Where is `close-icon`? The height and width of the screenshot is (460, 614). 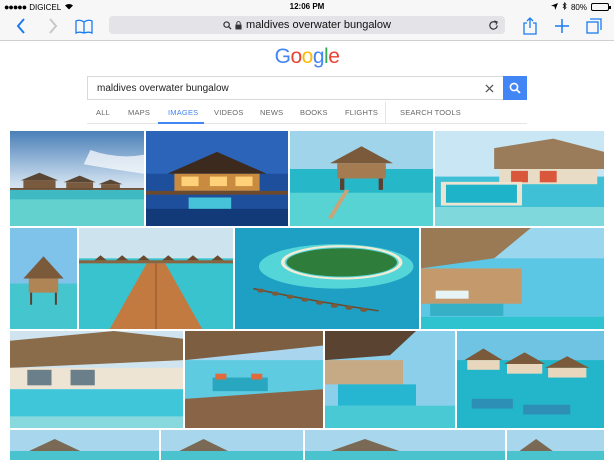
close-icon is located at coordinates (489, 88).